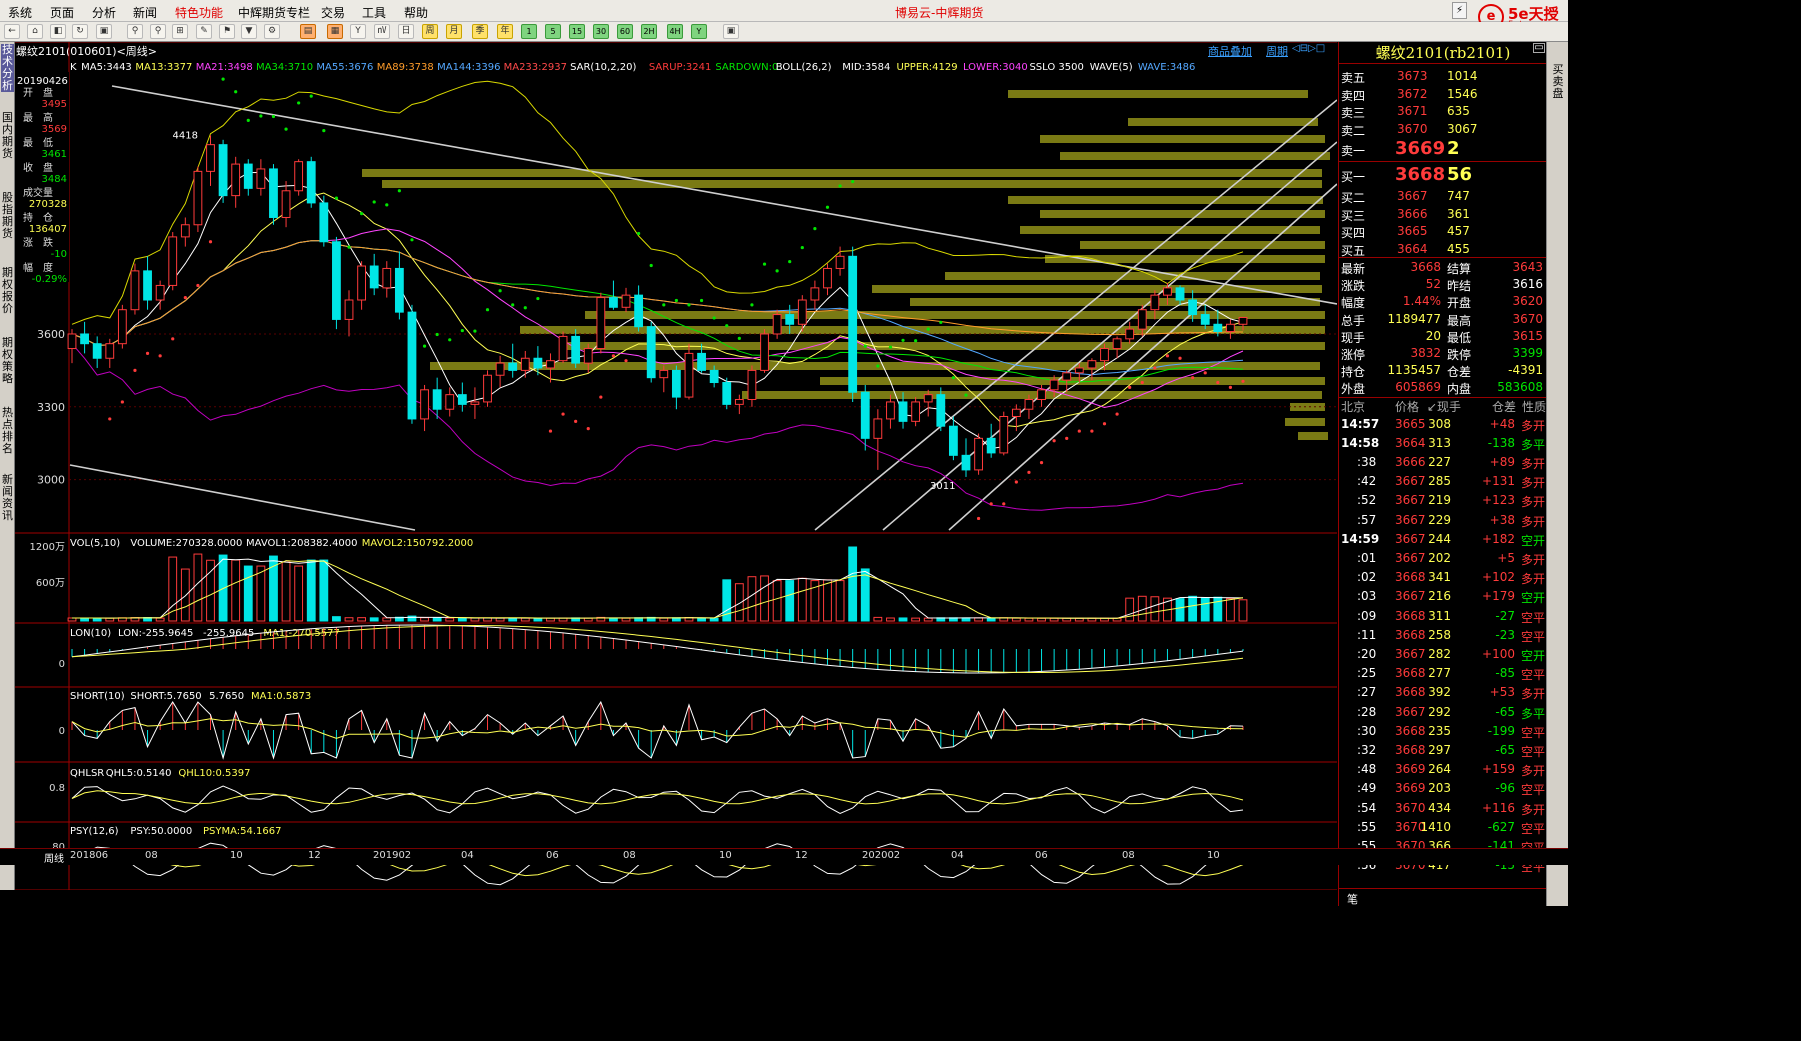 The height and width of the screenshot is (1041, 1801). I want to click on panel-menu-icon: ▭, so click(1539, 48).